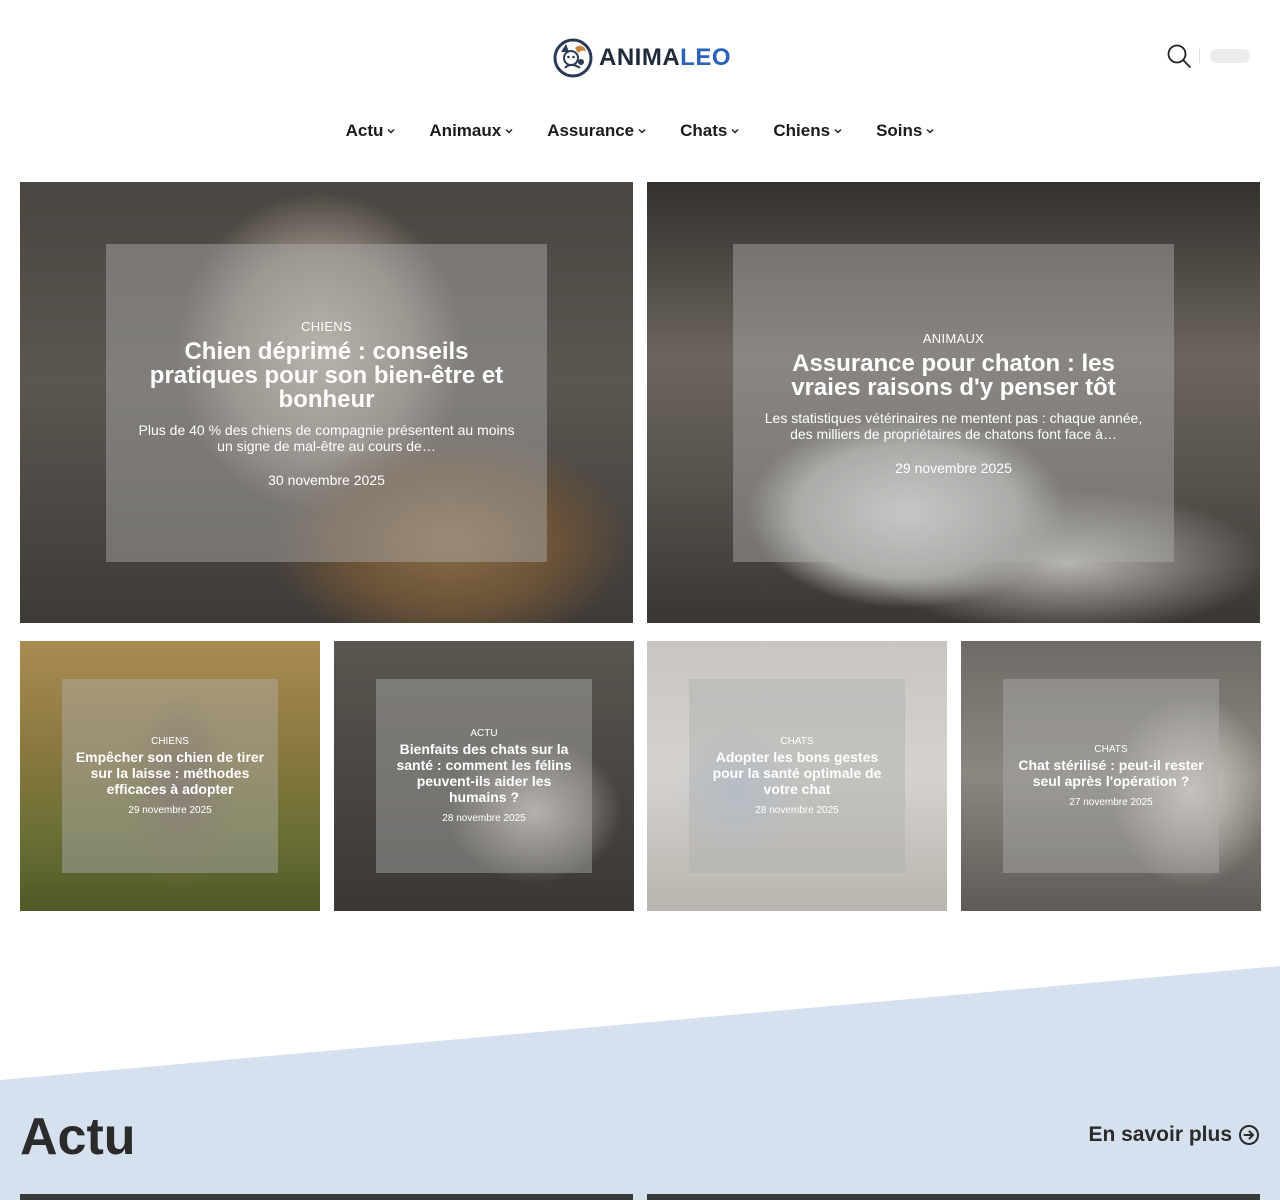 This screenshot has width=1280, height=1200. I want to click on nav-item-chiens: Chiens, so click(807, 131).